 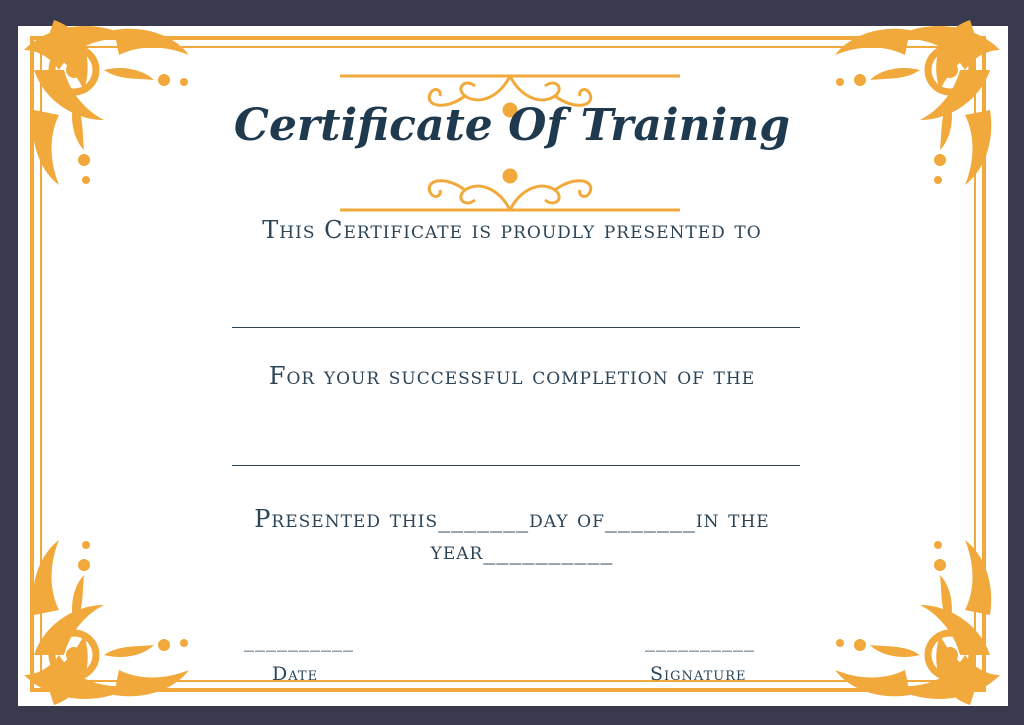 What do you see at coordinates (510, 190) in the screenshot?
I see `title-flourish-bottom` at bounding box center [510, 190].